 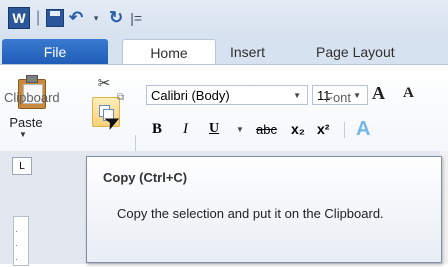 I want to click on subscript-button: x₂, so click(x=298, y=129).